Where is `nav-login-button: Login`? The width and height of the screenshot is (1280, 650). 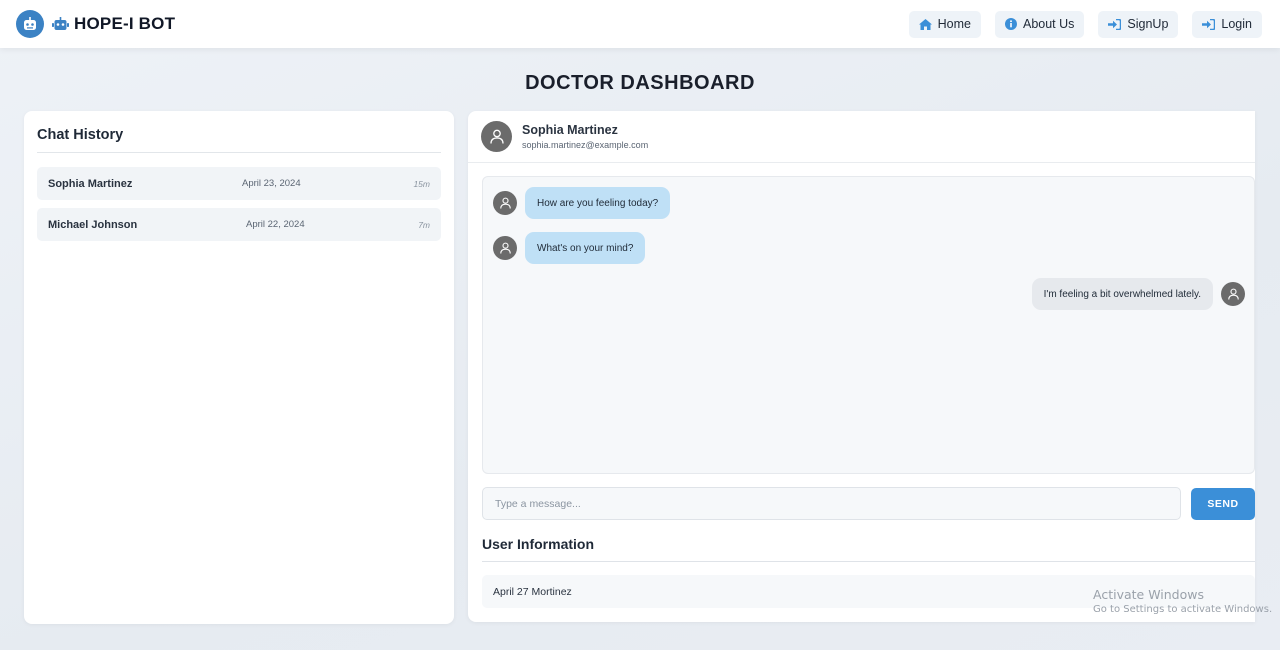
nav-login-button: Login is located at coordinates (1227, 24).